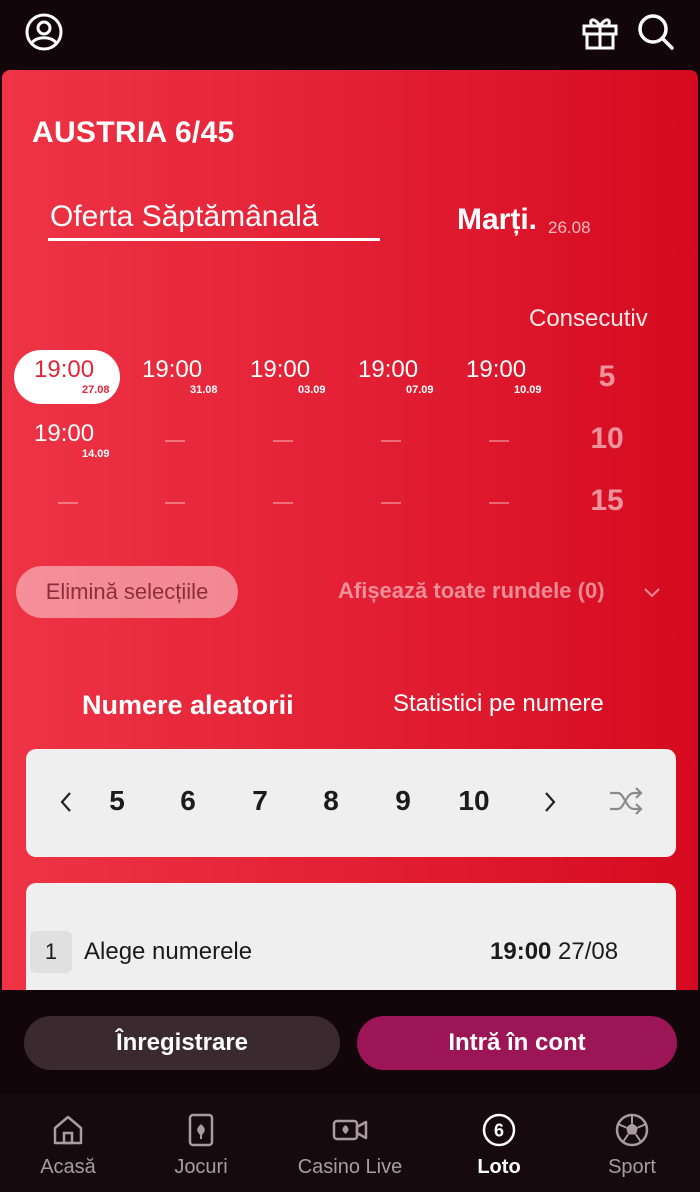 Image resolution: width=700 pixels, height=1192 pixels. I want to click on draw-option: 19:00 03.09, so click(283, 377).